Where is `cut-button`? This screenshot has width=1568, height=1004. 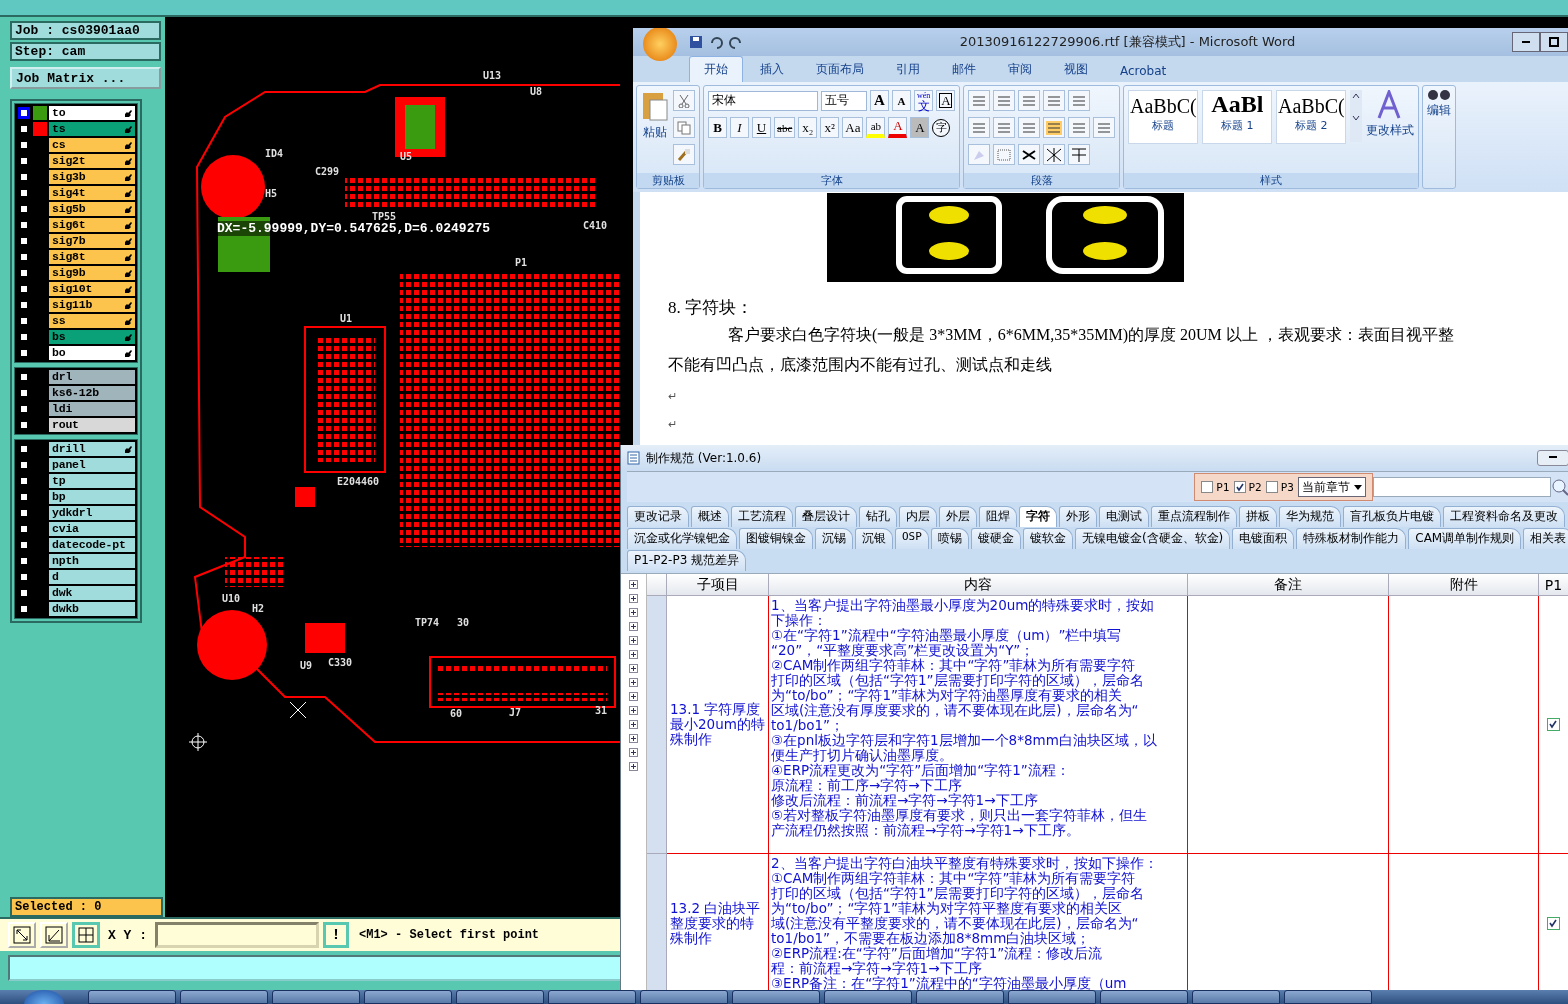 cut-button is located at coordinates (684, 100).